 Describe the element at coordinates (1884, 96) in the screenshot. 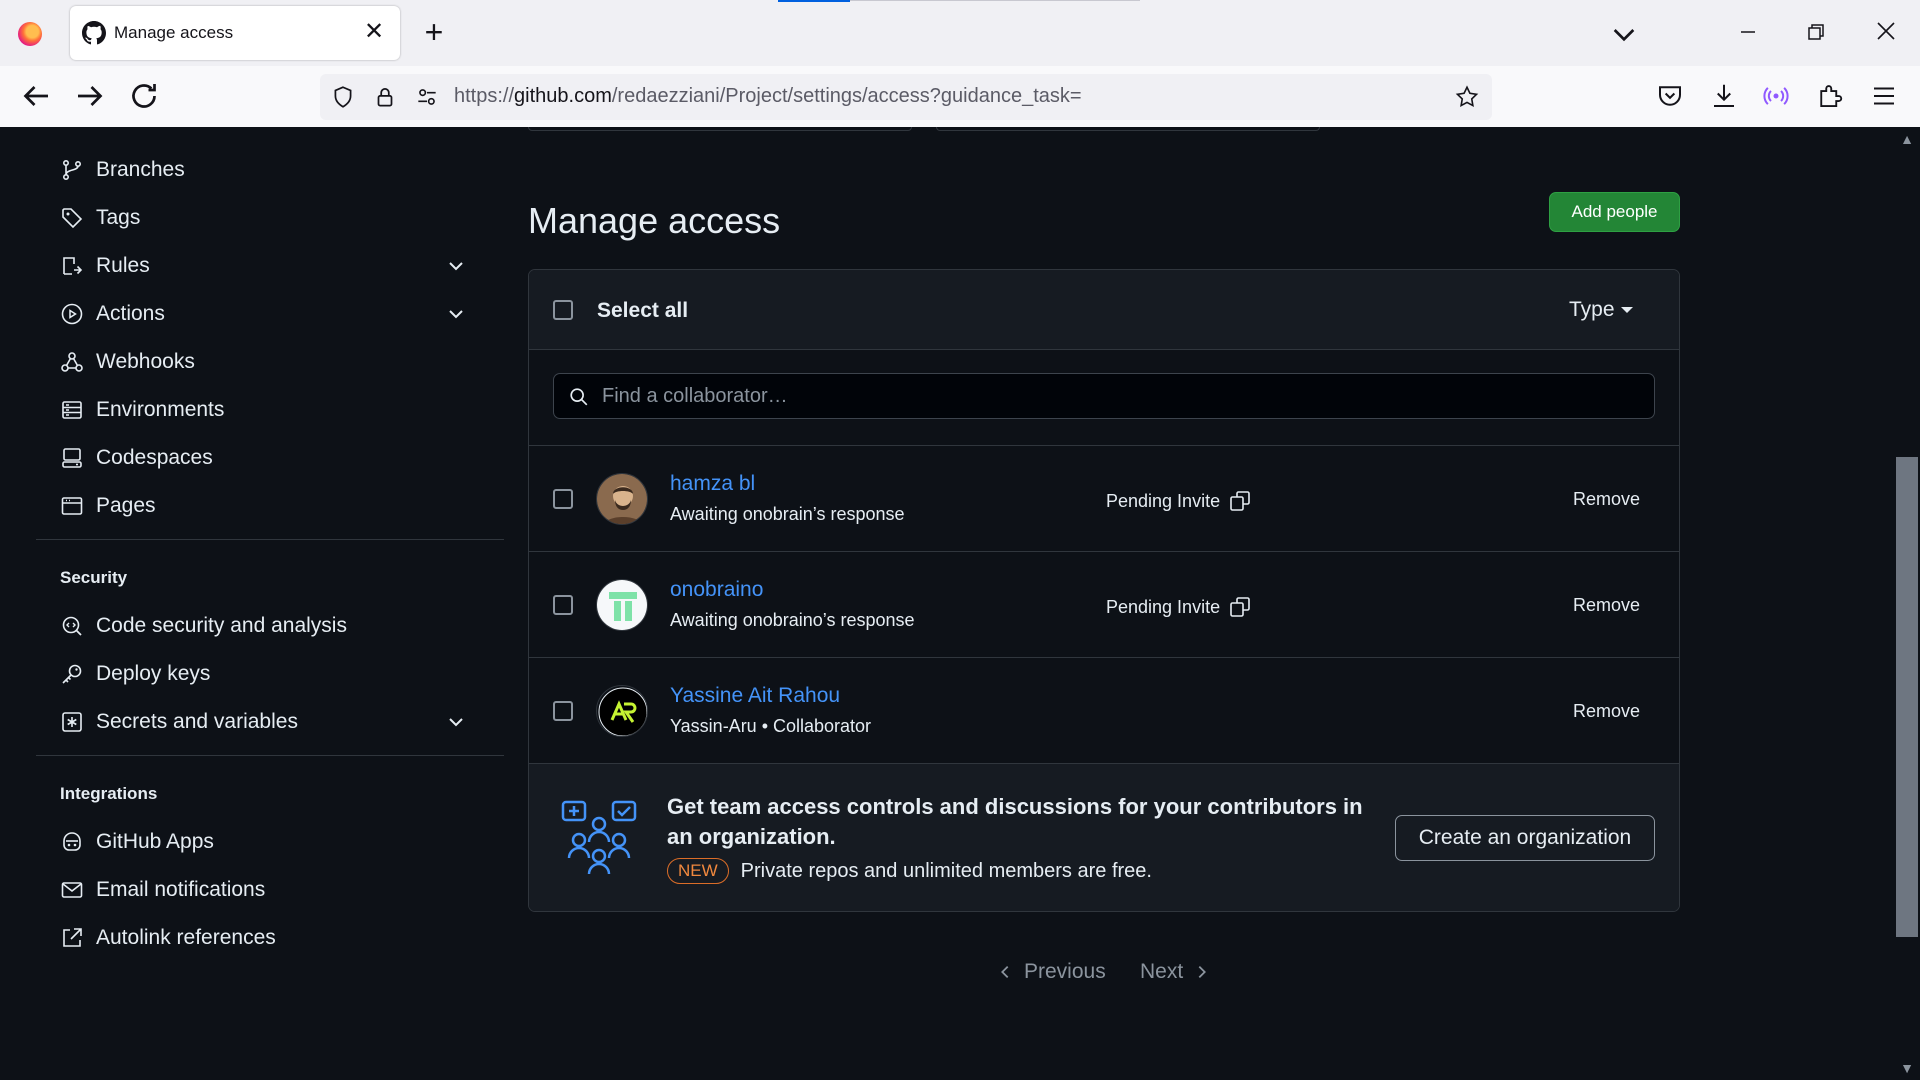

I see `app-menu-hamburger-icon` at that location.